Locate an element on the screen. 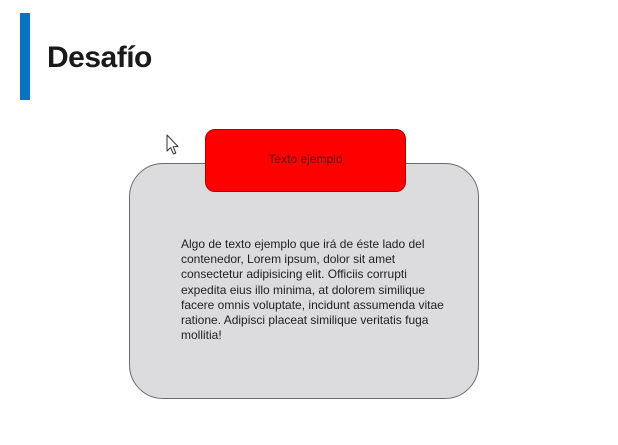 The width and height of the screenshot is (618, 445). page-title: Desafío is located at coordinates (99, 57).